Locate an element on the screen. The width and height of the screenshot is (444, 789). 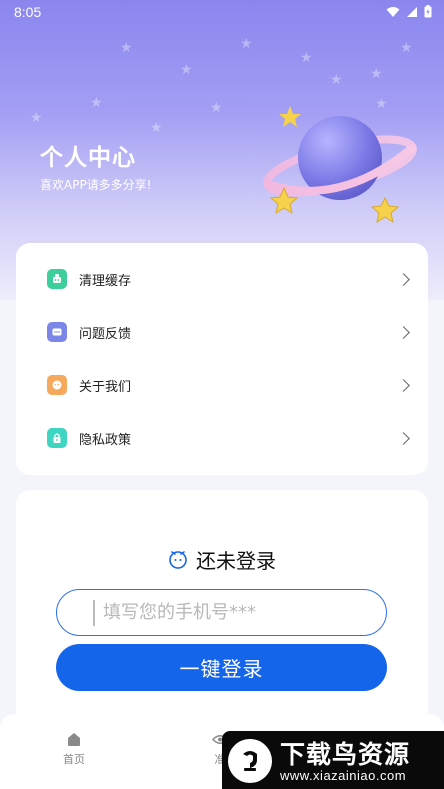
signal-icon is located at coordinates (412, 11).